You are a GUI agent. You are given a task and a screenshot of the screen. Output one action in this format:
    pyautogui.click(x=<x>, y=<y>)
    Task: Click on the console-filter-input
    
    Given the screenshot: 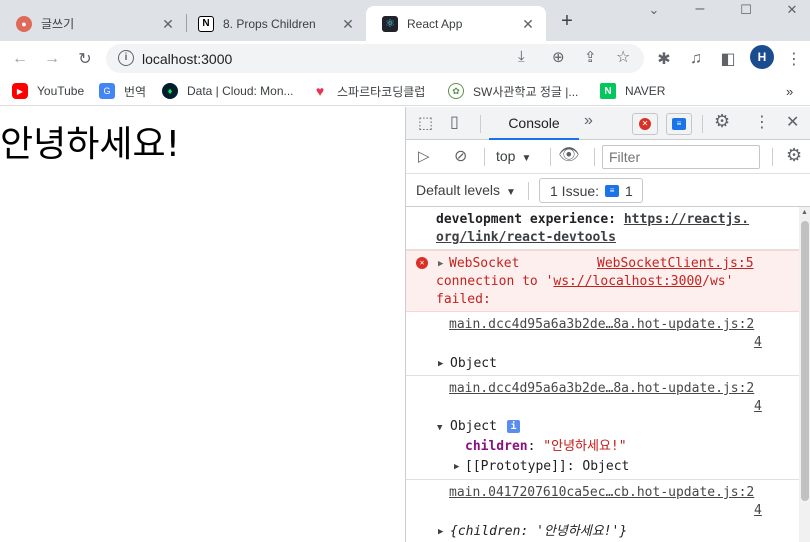 What is the action you would take?
    pyautogui.click(x=681, y=157)
    